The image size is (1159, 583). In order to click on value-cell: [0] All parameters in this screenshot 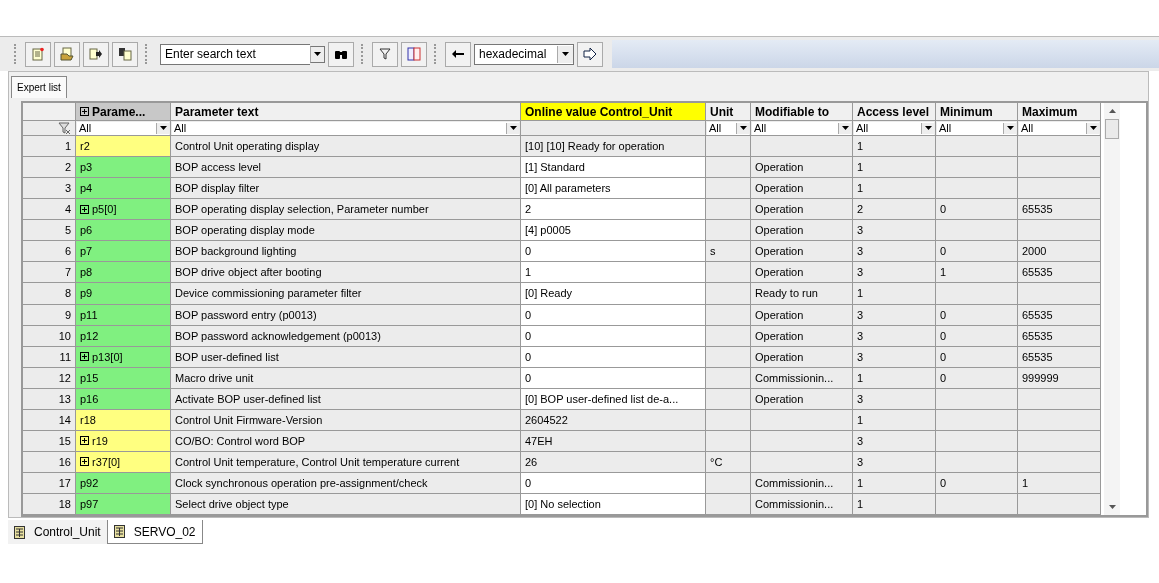, I will do `click(613, 189)`.